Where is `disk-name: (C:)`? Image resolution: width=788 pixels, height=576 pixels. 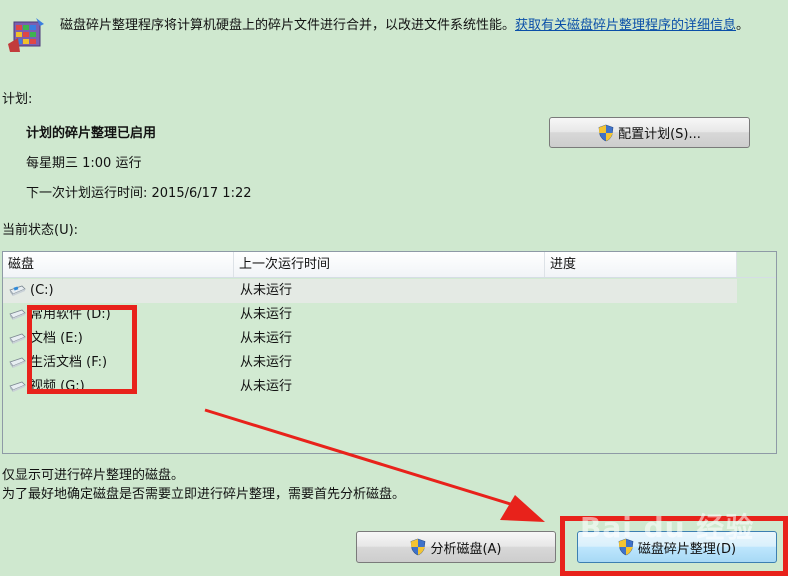 disk-name: (C:) is located at coordinates (42, 290).